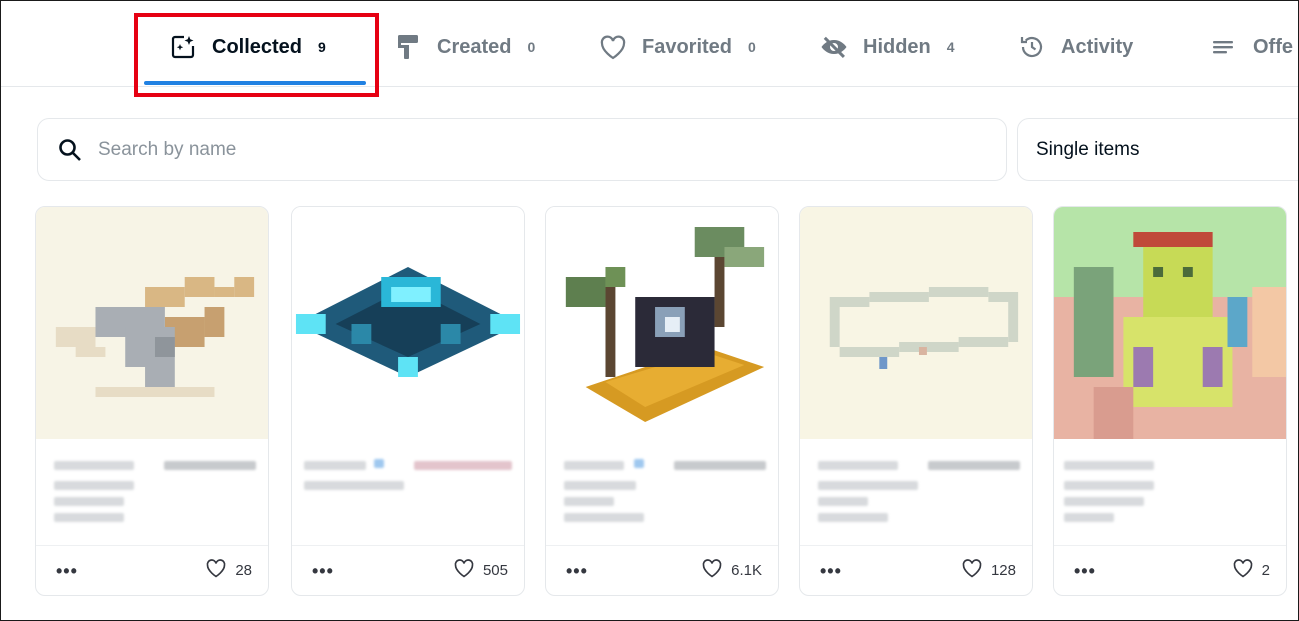 Image resolution: width=1299 pixels, height=621 pixels. I want to click on tab-collected-label: Collected, so click(257, 46).